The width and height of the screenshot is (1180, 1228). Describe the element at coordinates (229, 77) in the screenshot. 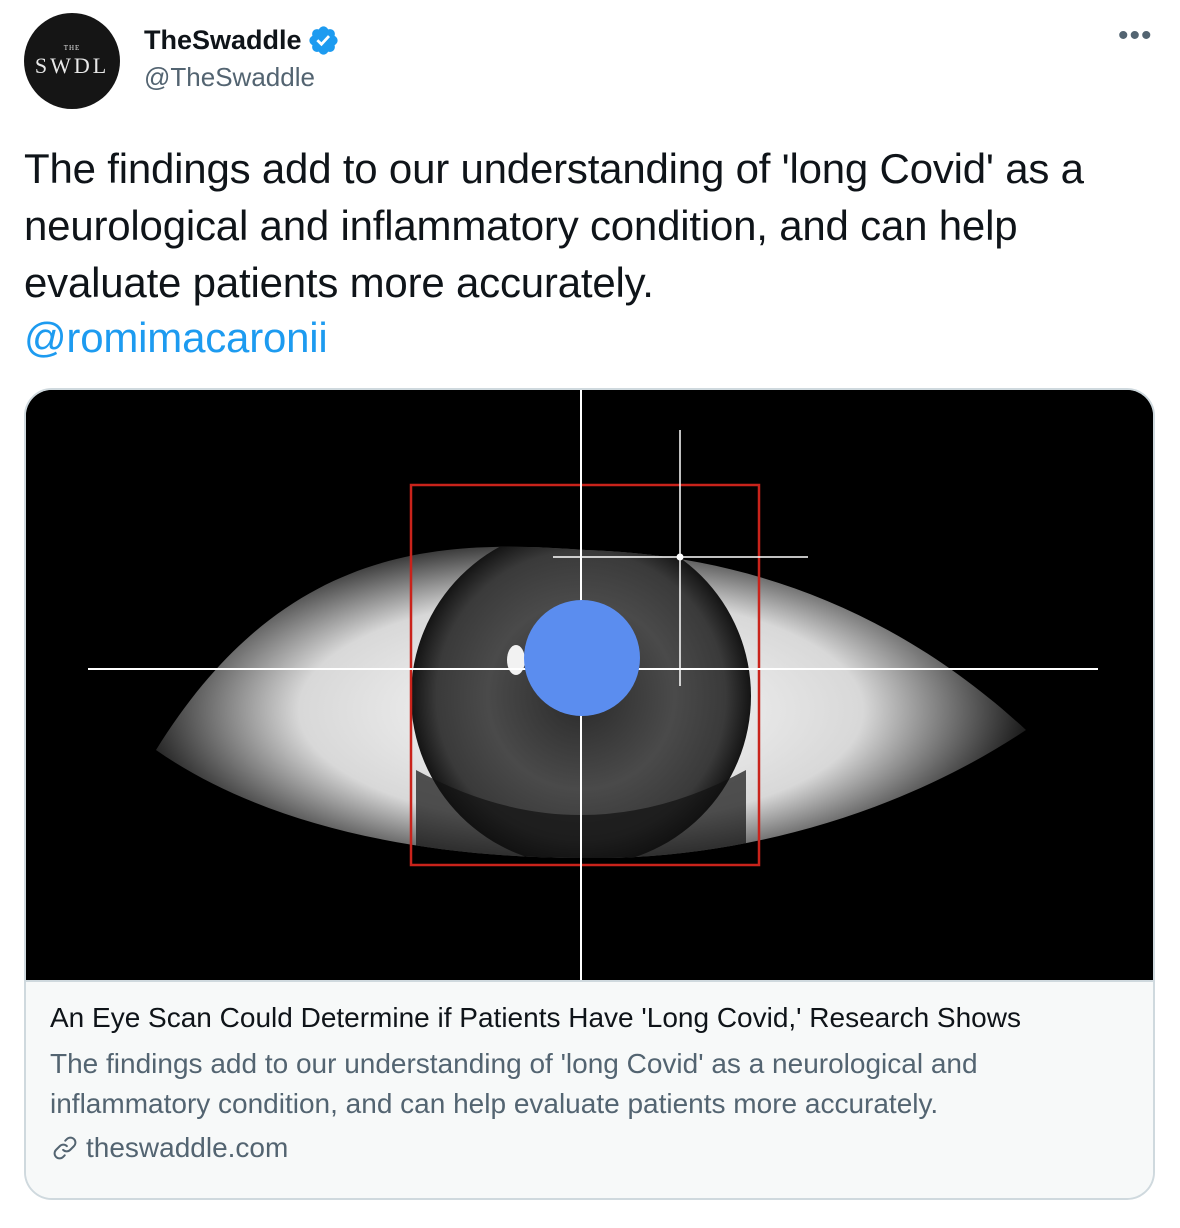

I see `author-handle: @TheSwaddle` at that location.